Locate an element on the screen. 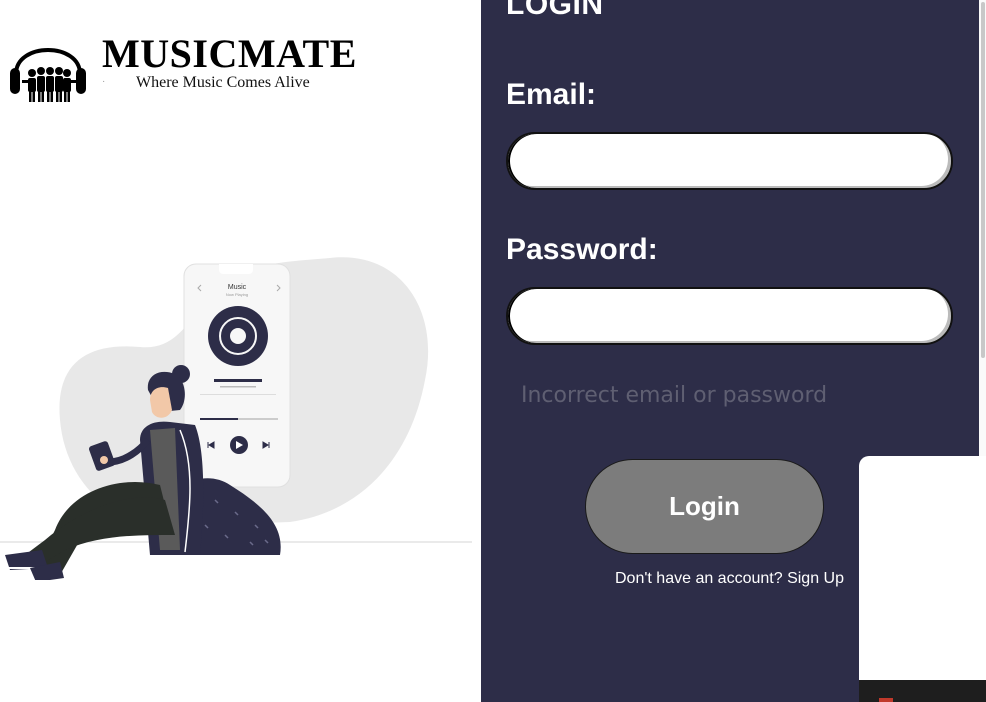  signup-link: Sign Up is located at coordinates (815, 578).